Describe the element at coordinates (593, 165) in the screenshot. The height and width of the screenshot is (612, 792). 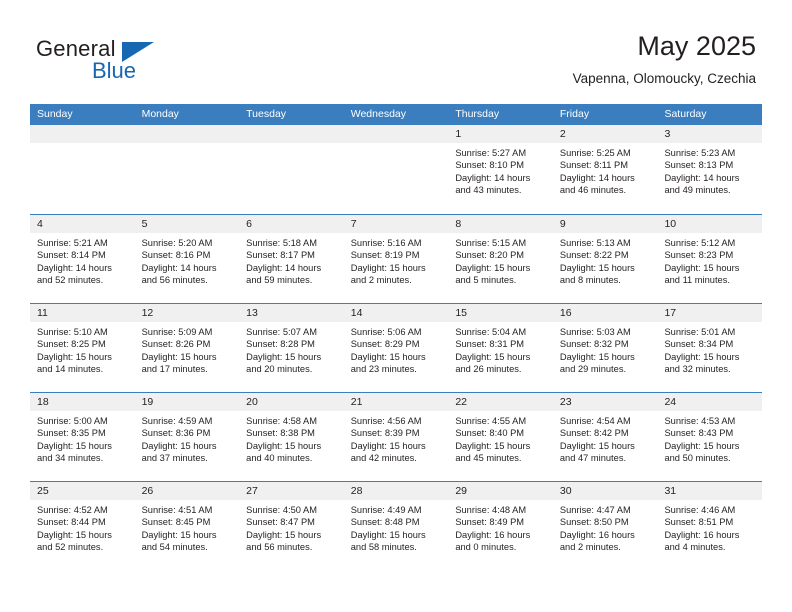
I see `sunset-time: Sunset: 8:11 PM` at that location.